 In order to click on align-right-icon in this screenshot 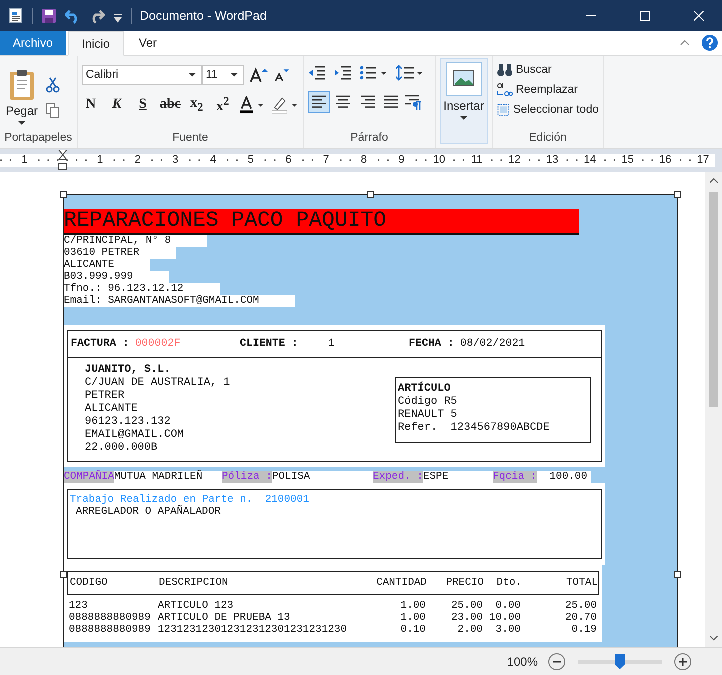, I will do `click(367, 102)`.